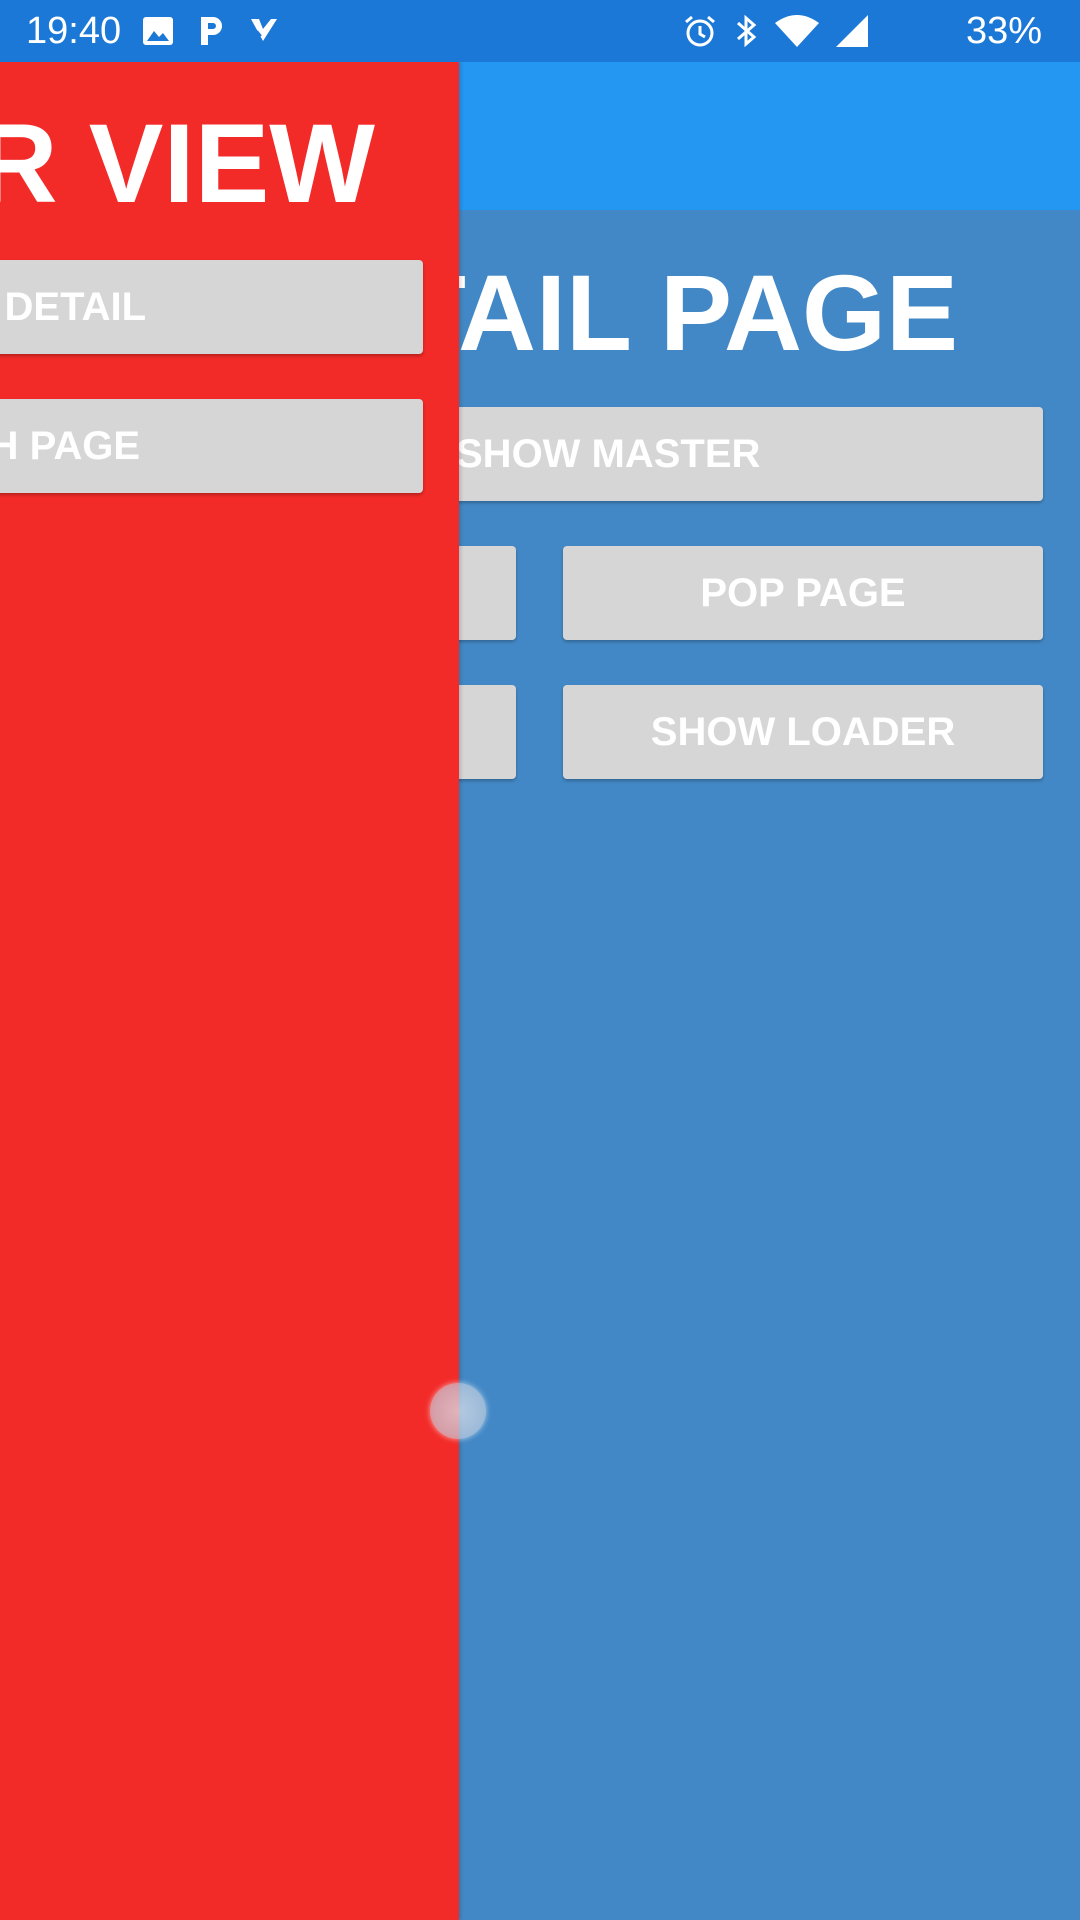  I want to click on status-left-icons, so click(211, 31).